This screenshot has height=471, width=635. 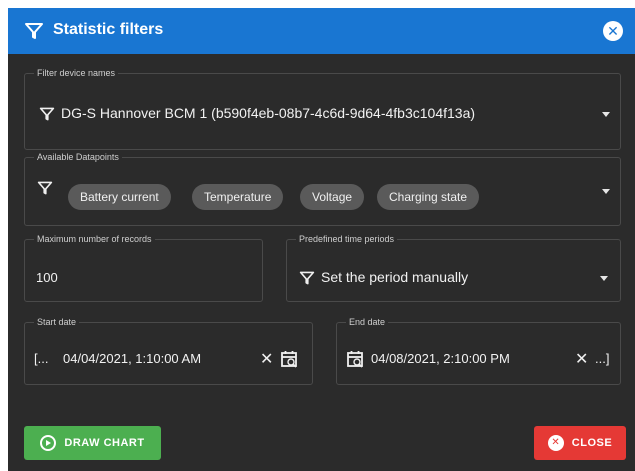 I want to click on dialog-title: Statistic filters, so click(x=108, y=29).